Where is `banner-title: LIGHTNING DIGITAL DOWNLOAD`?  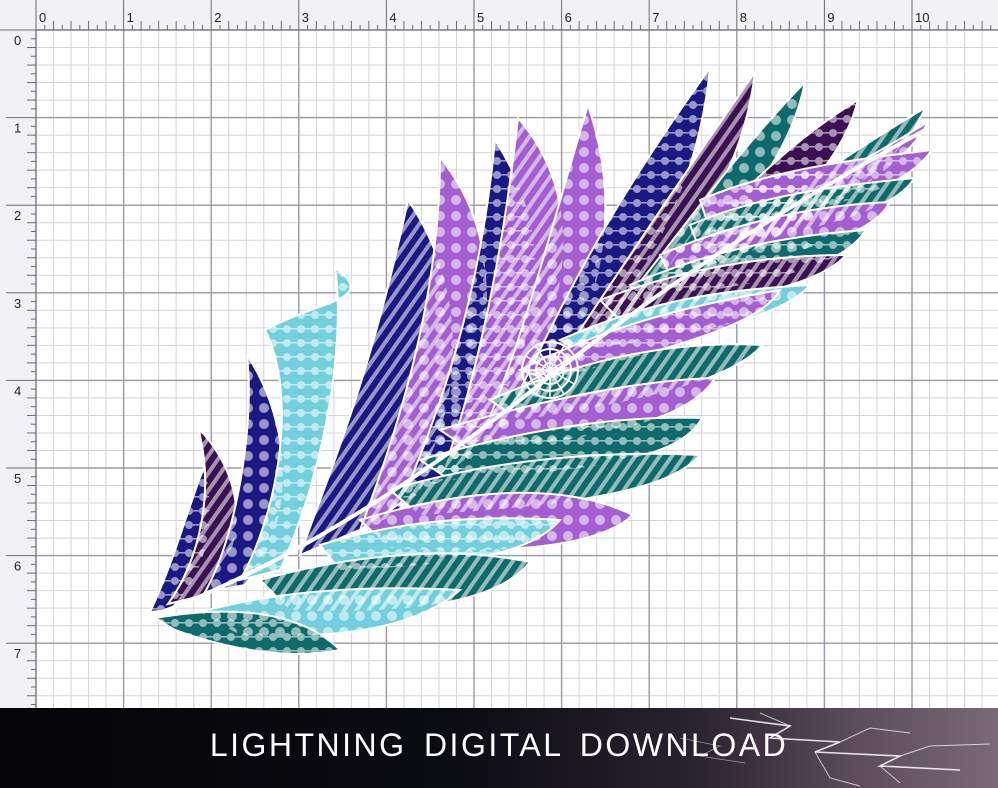 banner-title: LIGHTNING DIGITAL DOWNLOAD is located at coordinates (499, 745).